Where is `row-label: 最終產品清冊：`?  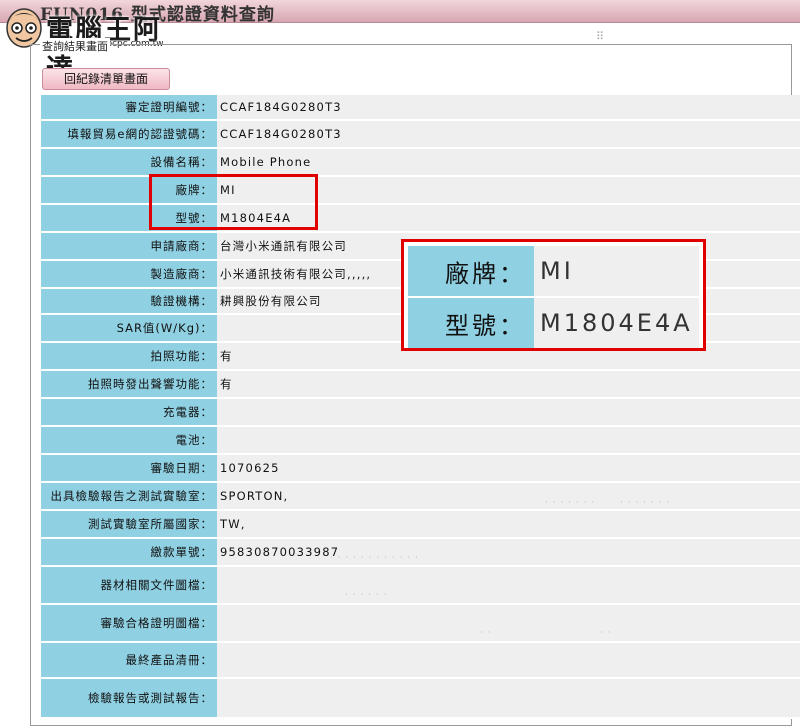
row-label: 最終產品清冊： is located at coordinates (129, 661).